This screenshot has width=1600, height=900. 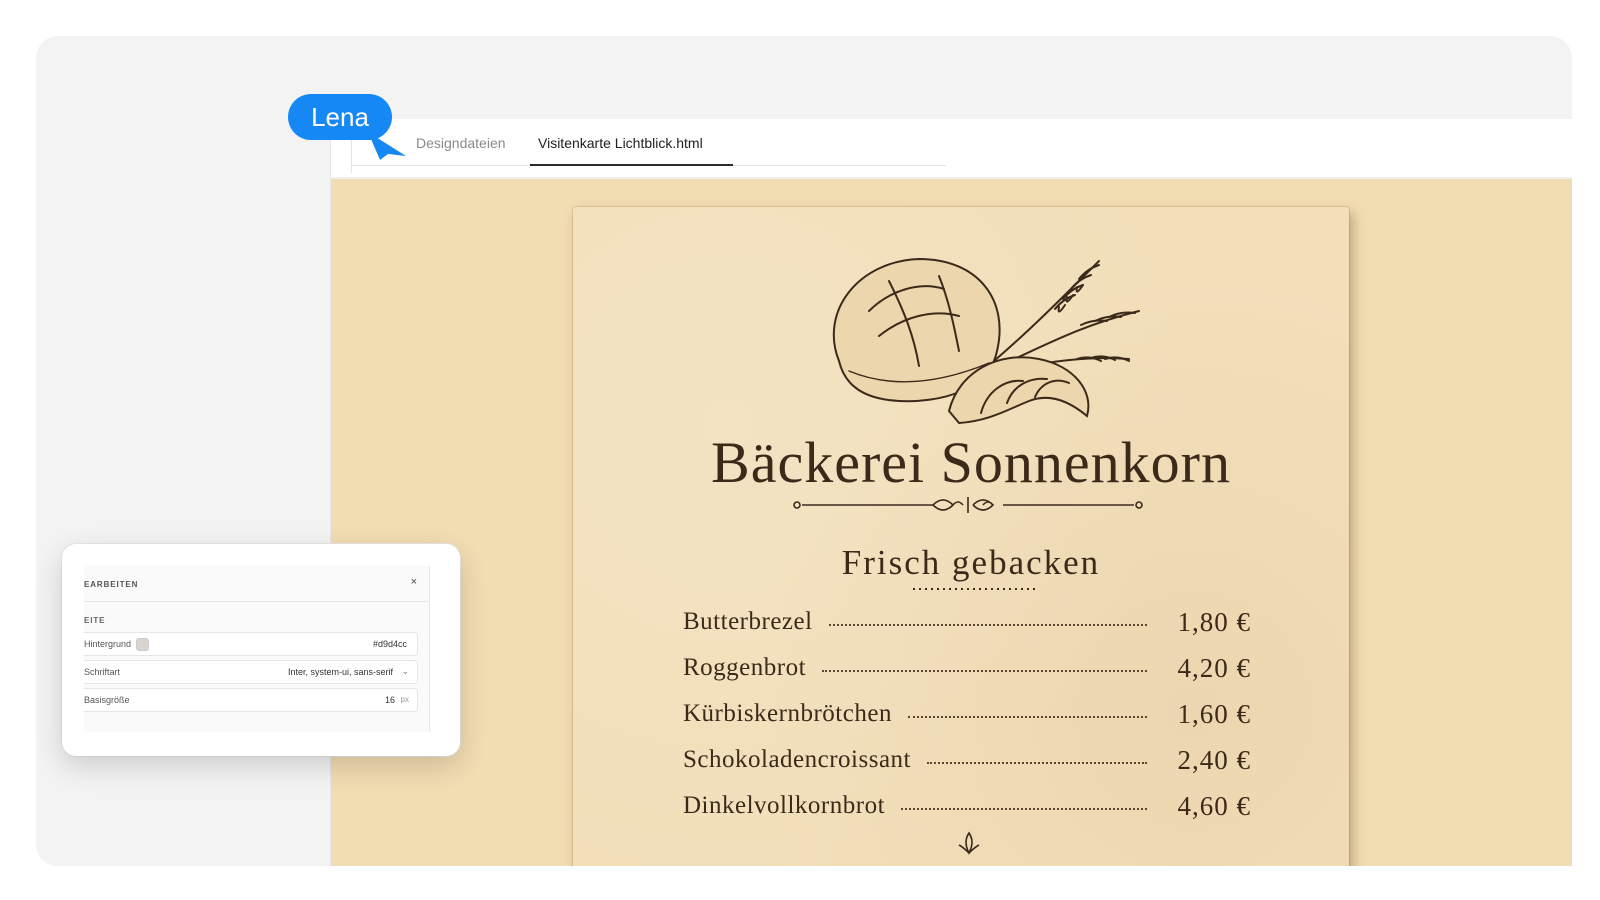 What do you see at coordinates (784, 805) in the screenshot?
I see `item-name: Dinkelvollkornbrot` at bounding box center [784, 805].